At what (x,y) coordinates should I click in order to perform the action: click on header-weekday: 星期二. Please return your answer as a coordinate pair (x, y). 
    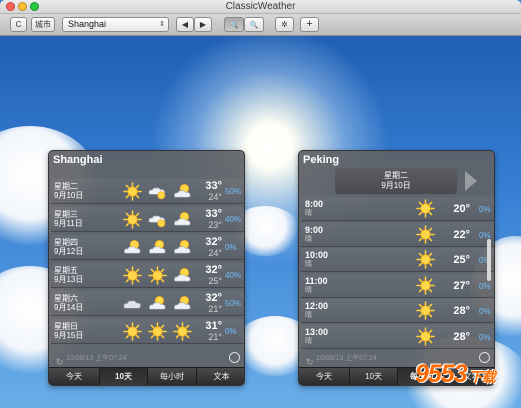
    Looking at the image, I should click on (396, 175).